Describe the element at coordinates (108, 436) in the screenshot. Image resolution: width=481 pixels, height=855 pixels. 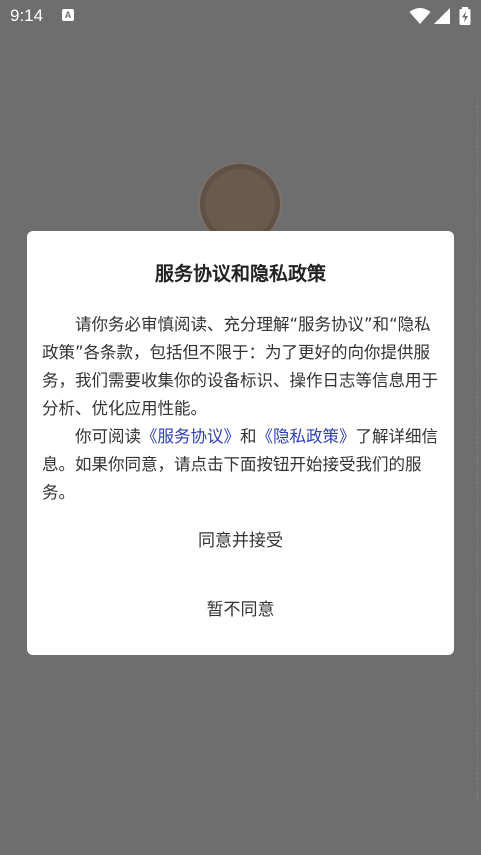
I see `para2-prefix: 你可阅读` at that location.